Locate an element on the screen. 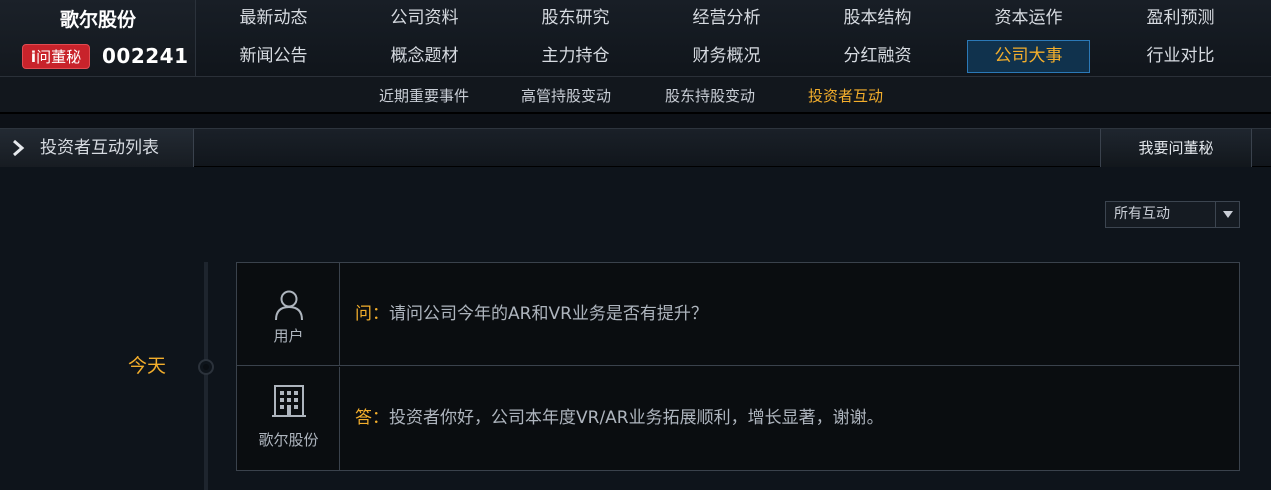 Image resolution: width=1271 pixels, height=490 pixels. filter-selected-value: 所有互动 is located at coordinates (1142, 214).